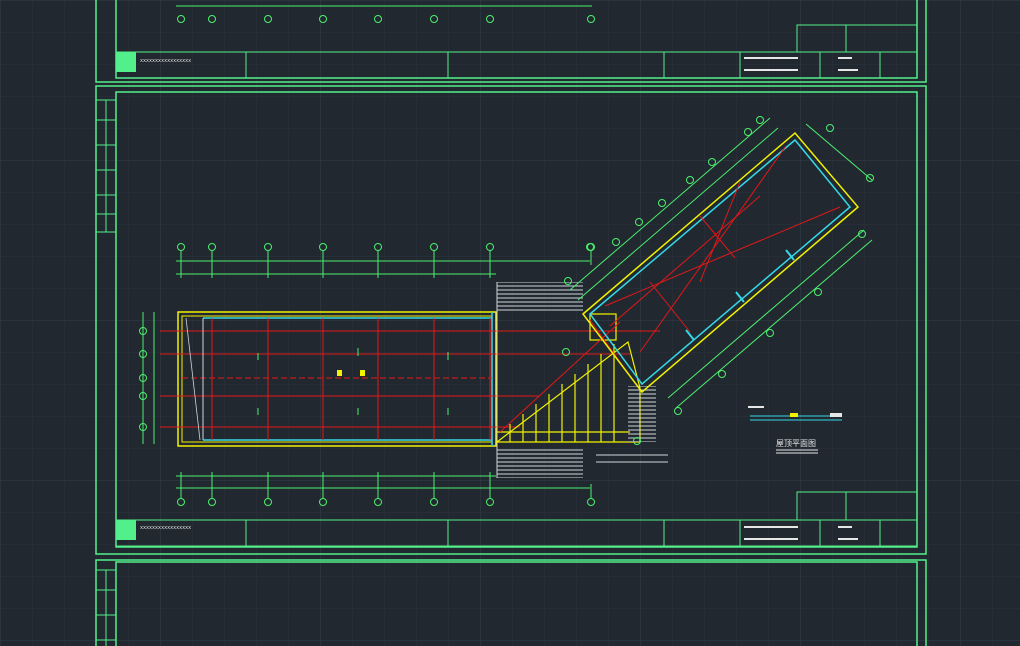 Image resolution: width=1020 pixels, height=646 pixels. What do you see at coordinates (126, 530) in the screenshot?
I see `middle-logo-block` at bounding box center [126, 530].